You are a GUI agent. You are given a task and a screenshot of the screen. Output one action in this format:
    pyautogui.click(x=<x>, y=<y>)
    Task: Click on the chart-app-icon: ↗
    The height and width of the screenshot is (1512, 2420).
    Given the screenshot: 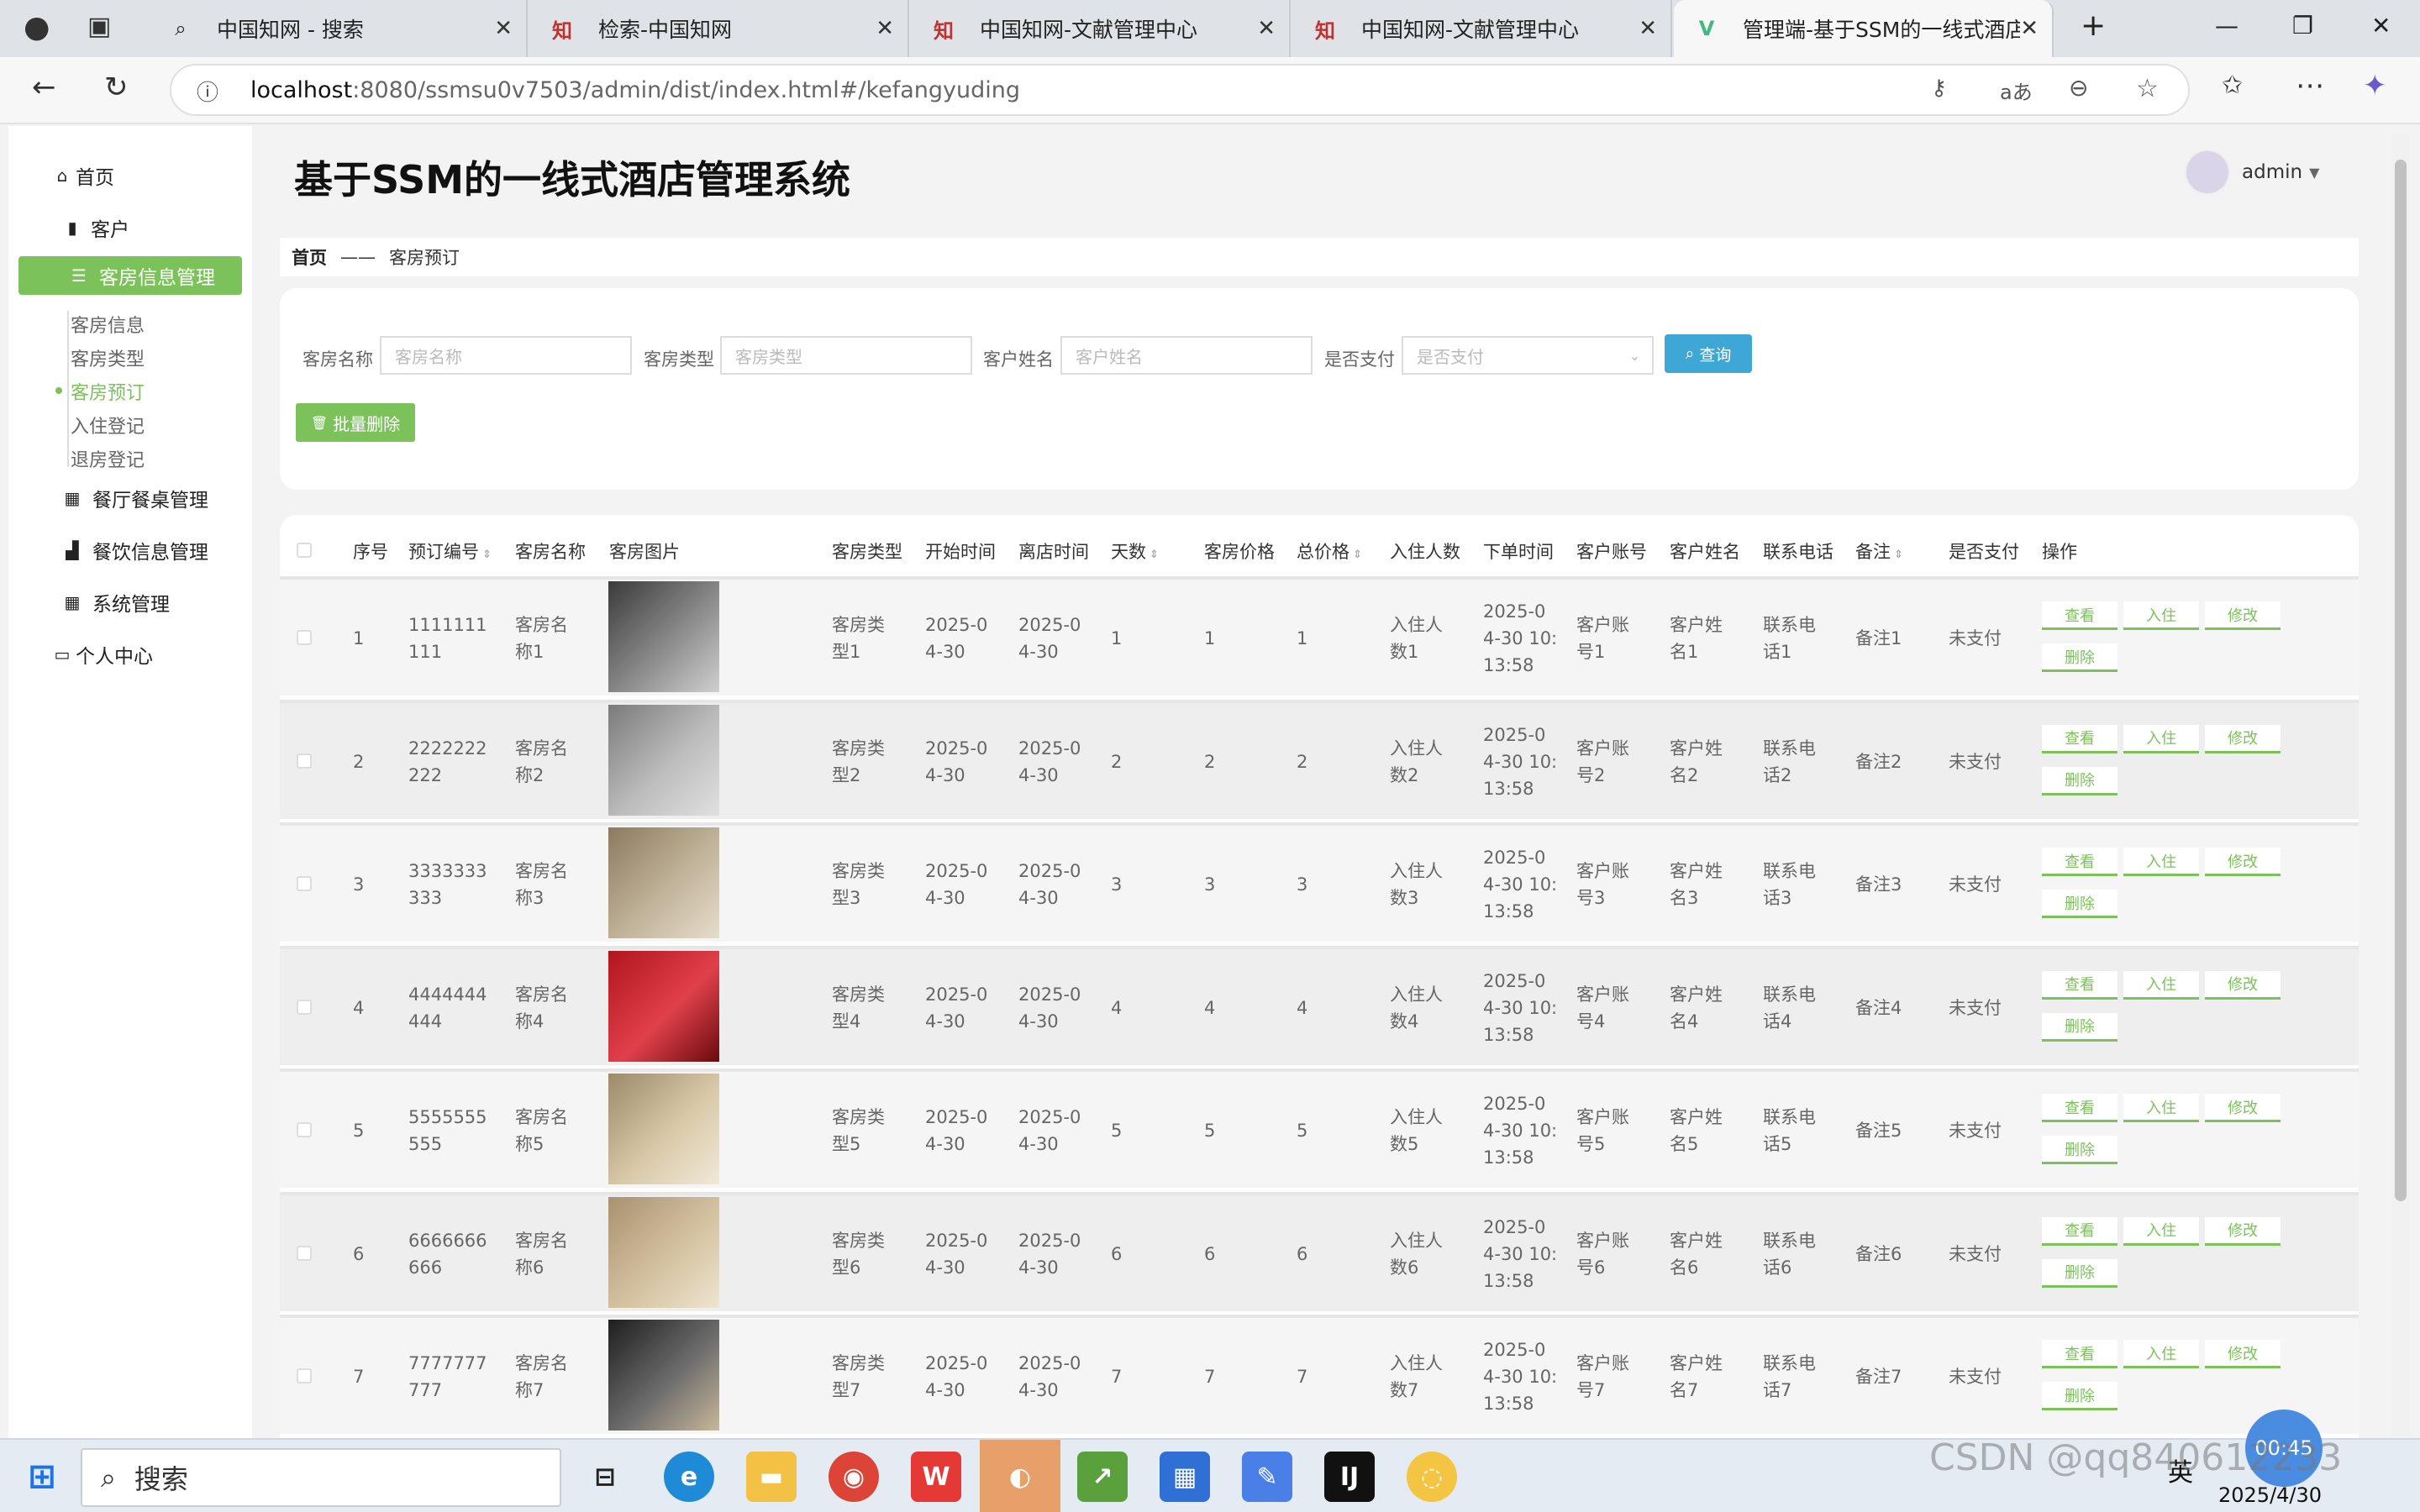 What is the action you would take?
    pyautogui.click(x=1103, y=1477)
    